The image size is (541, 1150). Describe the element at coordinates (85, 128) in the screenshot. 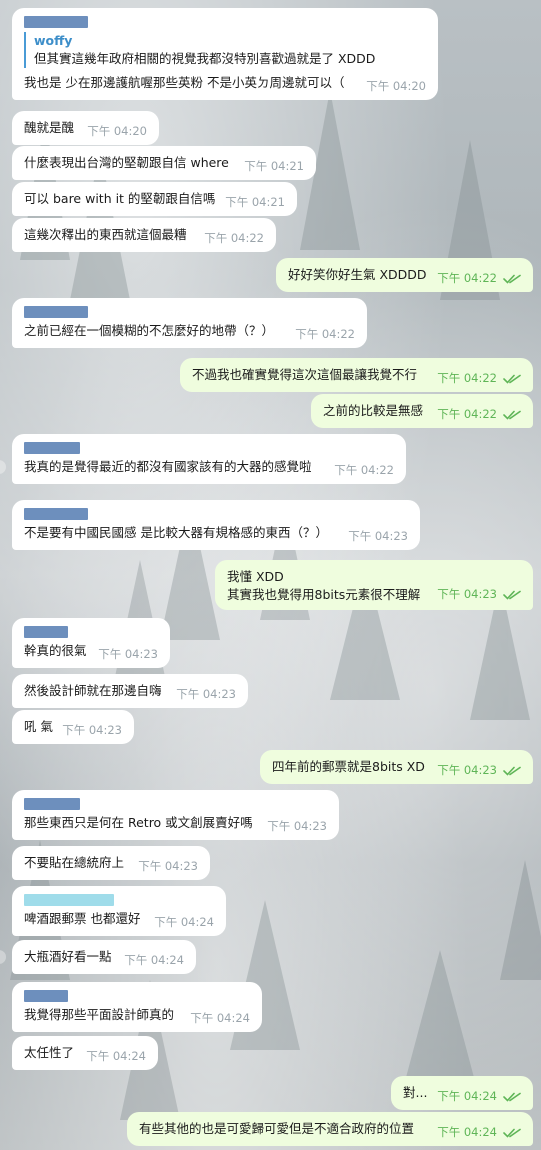

I see `message-bubble: 下午 04:20 醜就是醜` at that location.